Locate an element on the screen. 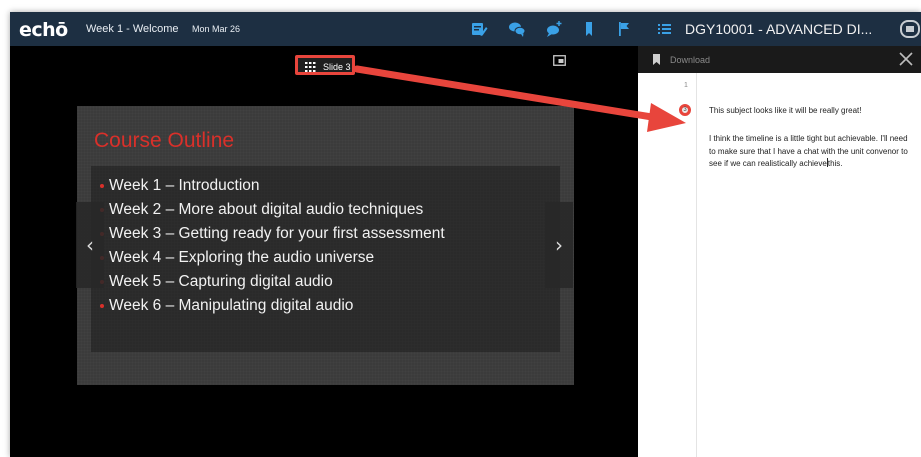 The width and height of the screenshot is (921, 457). note-text-after-caret: this. is located at coordinates (835, 163).